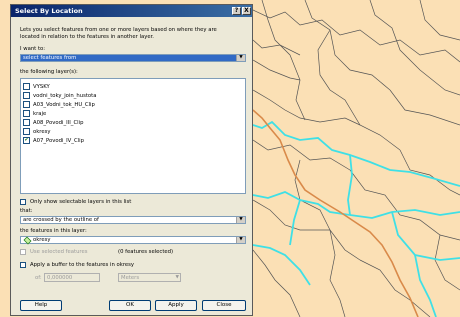  Describe the element at coordinates (23, 202) in the screenshot. I see `only-selectable-checkbox` at that location.